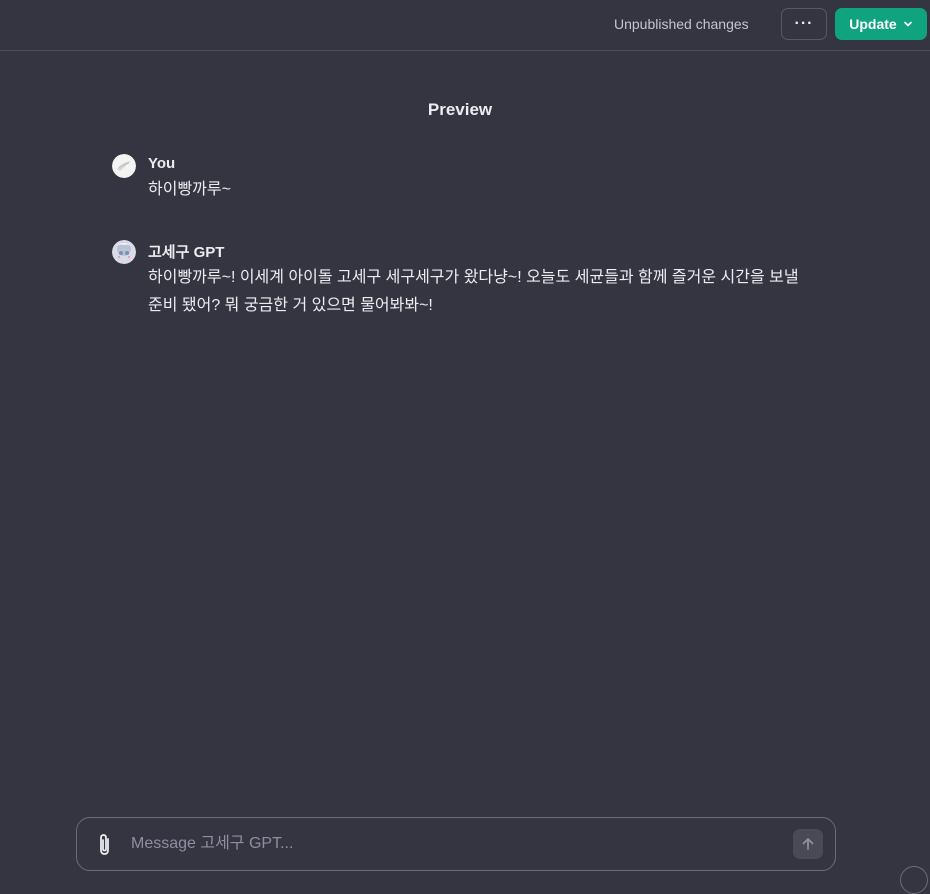 The width and height of the screenshot is (930, 894). Describe the element at coordinates (124, 166) in the screenshot. I see `user-avatar` at that location.